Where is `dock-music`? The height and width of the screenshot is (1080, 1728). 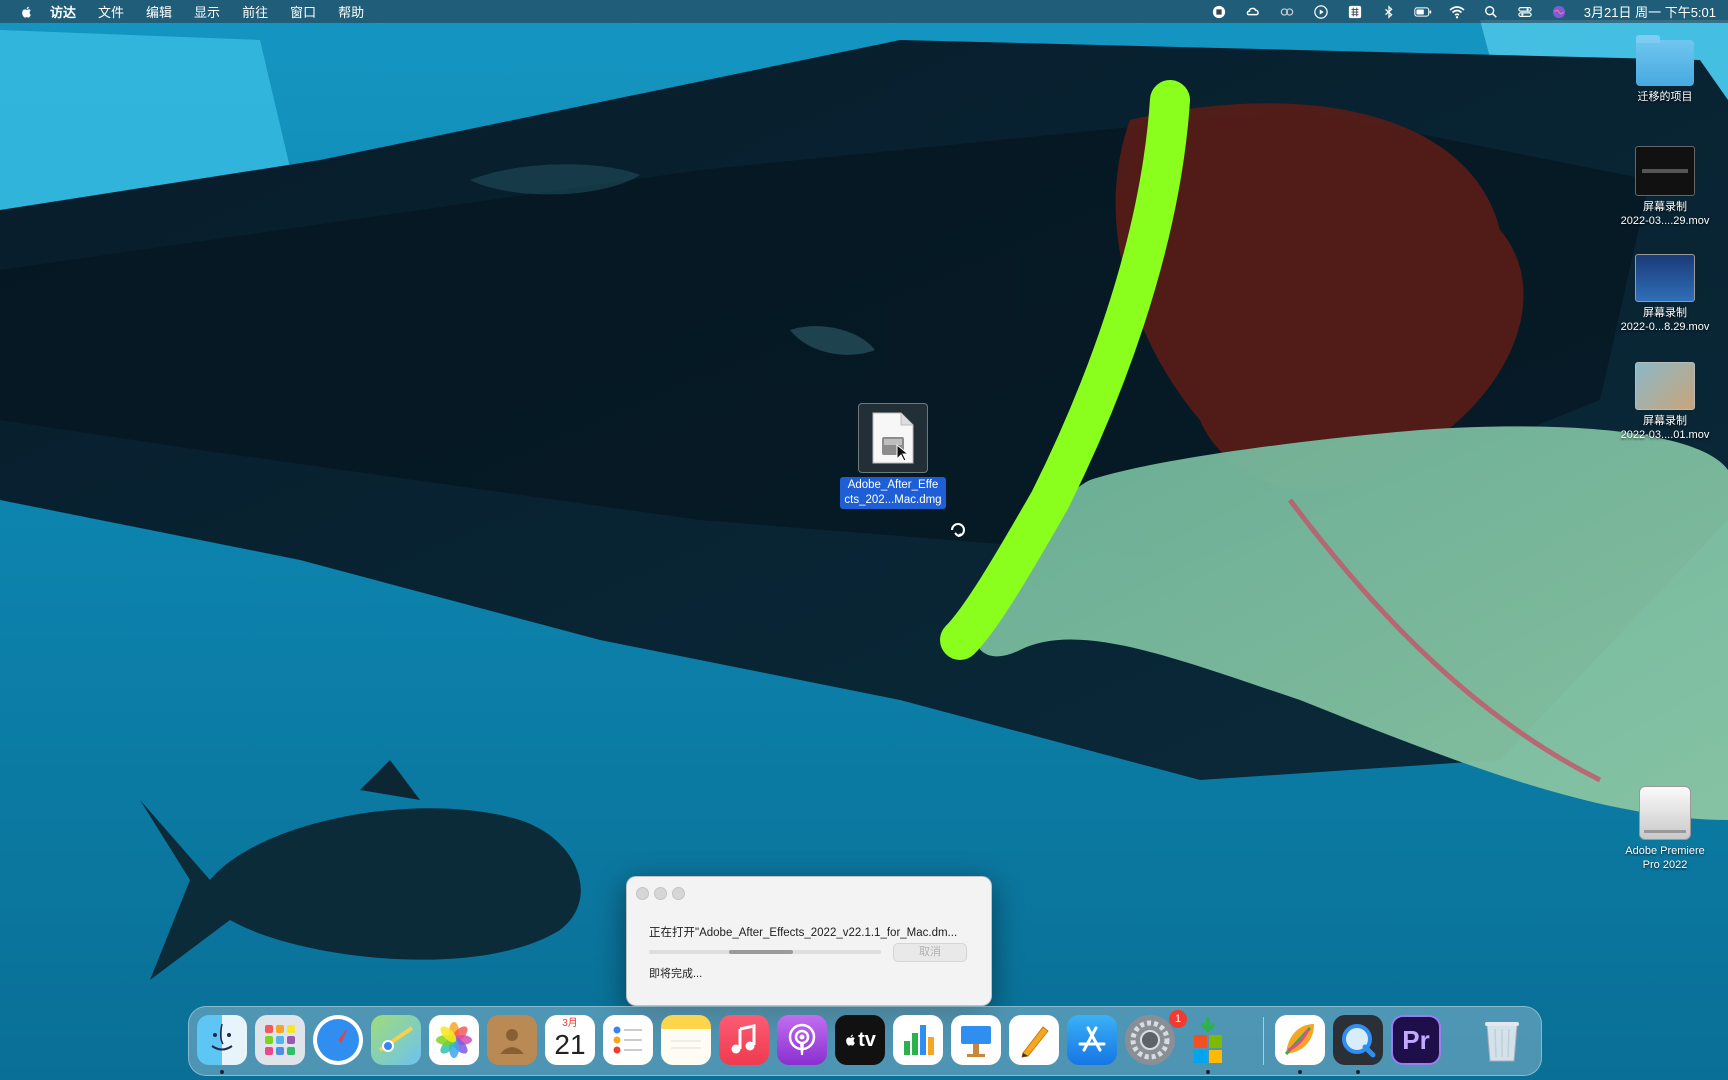
dock-music is located at coordinates (744, 1040).